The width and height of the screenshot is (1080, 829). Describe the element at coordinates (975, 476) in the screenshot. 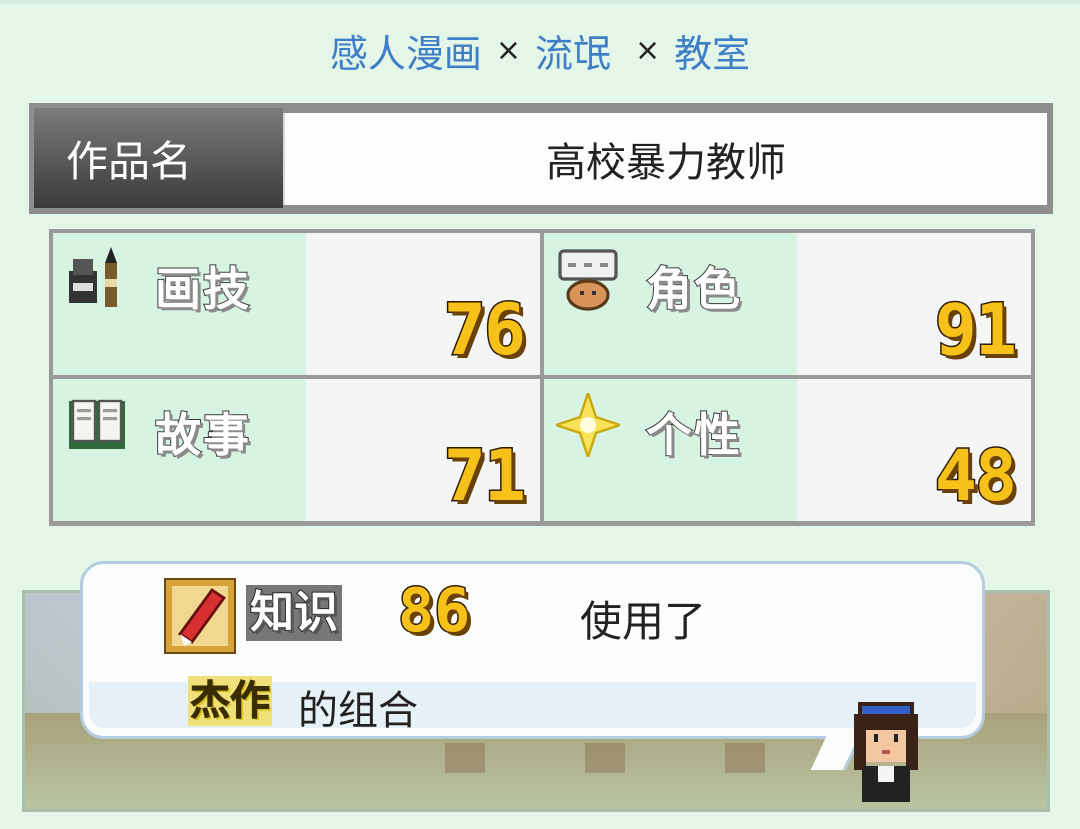

I see `stat-value: 48` at that location.